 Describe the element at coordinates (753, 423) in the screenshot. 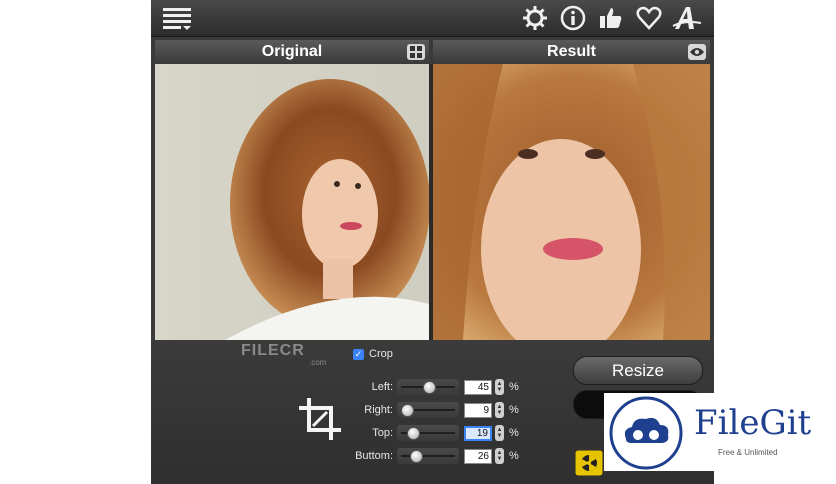

I see `badge-title: FileGit` at that location.